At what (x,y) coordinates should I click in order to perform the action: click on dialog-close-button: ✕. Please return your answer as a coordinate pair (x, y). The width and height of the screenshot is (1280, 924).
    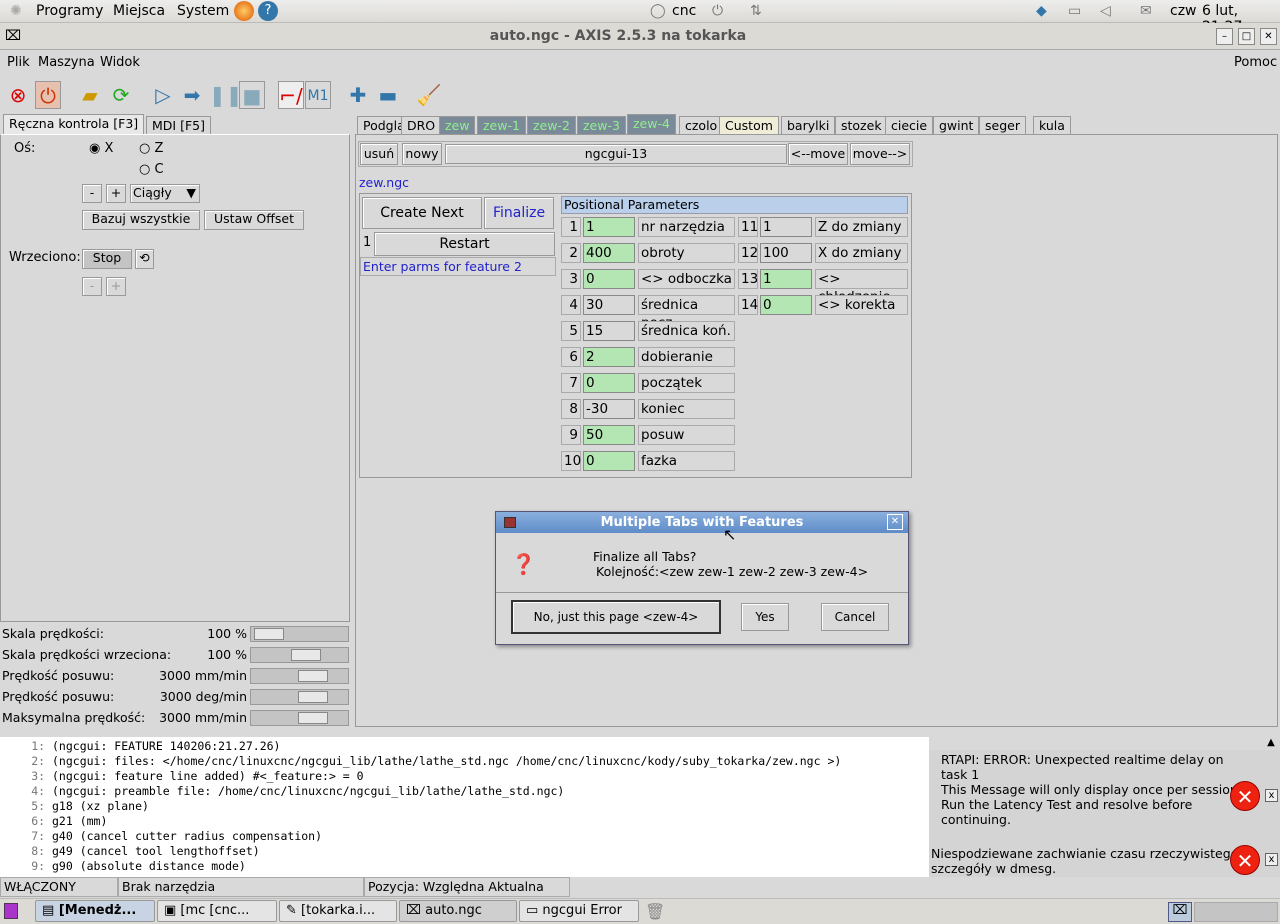
    Looking at the image, I should click on (895, 522).